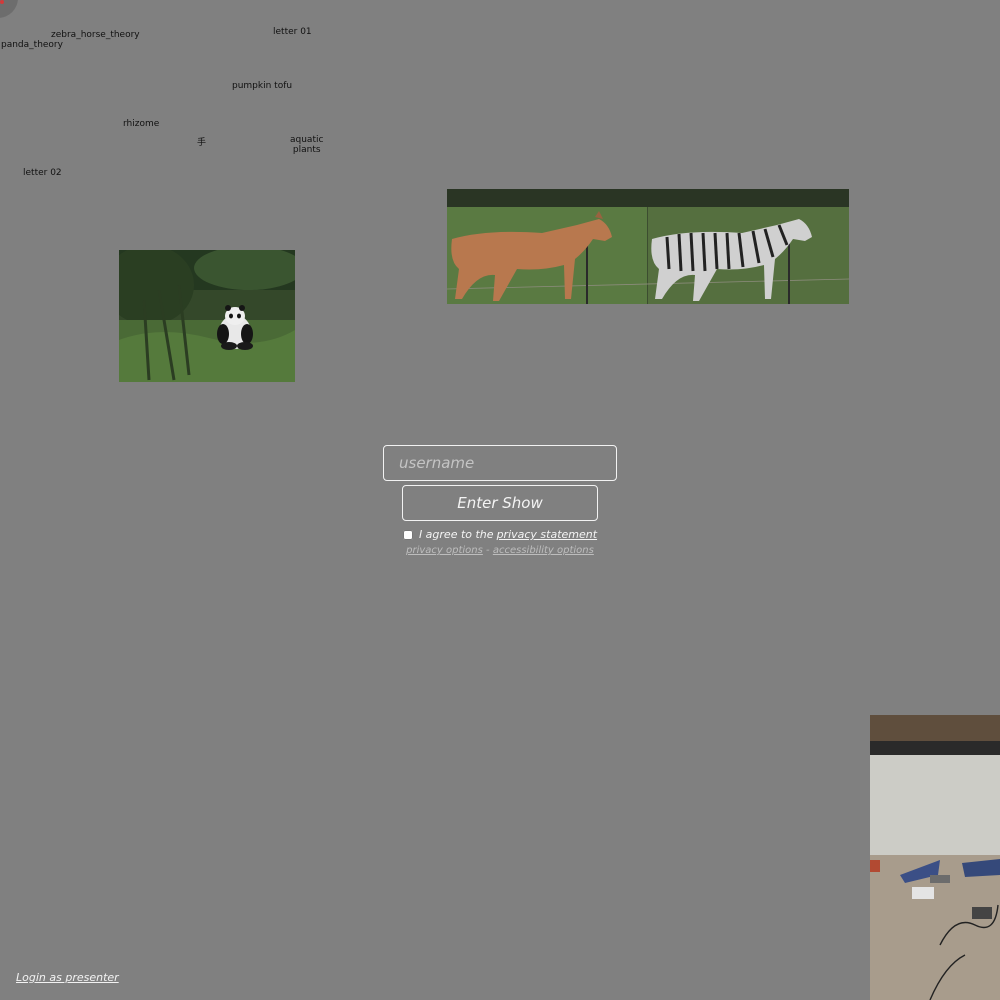  I want to click on agree-label: I agree to the, so click(456, 534).